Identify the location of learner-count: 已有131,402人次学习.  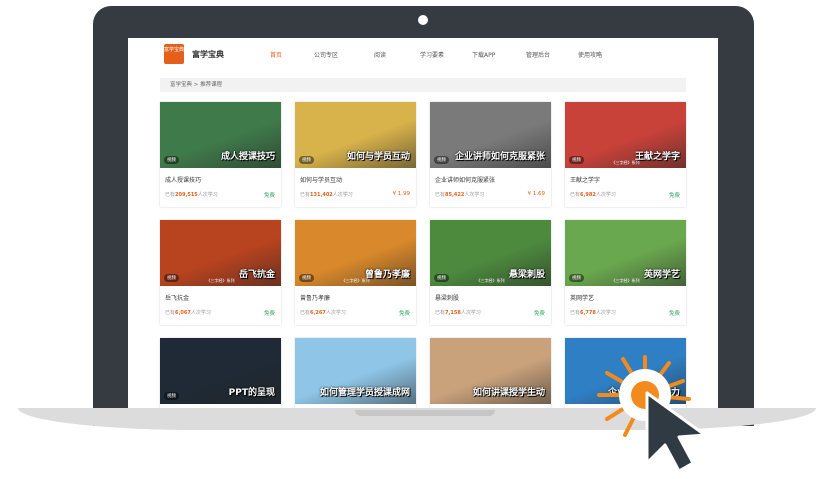
(326, 194).